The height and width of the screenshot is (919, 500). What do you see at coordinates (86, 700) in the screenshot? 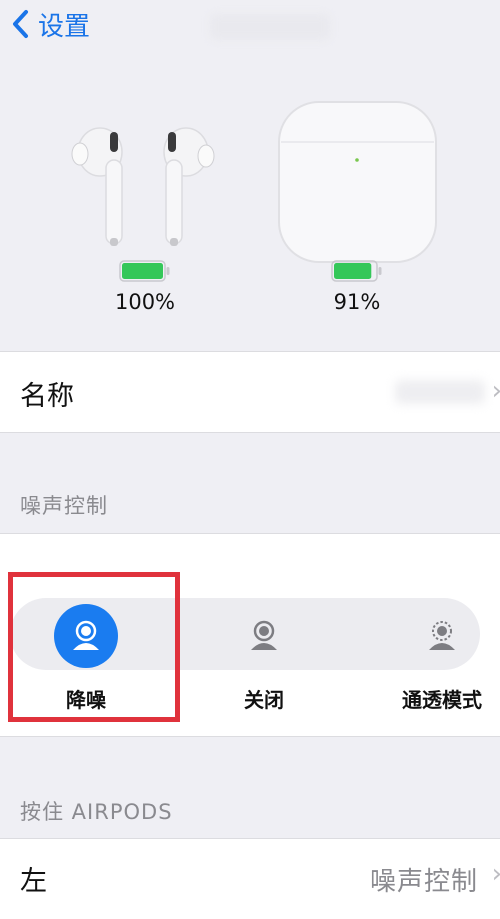
I see `noise-option-label: 降噪` at bounding box center [86, 700].